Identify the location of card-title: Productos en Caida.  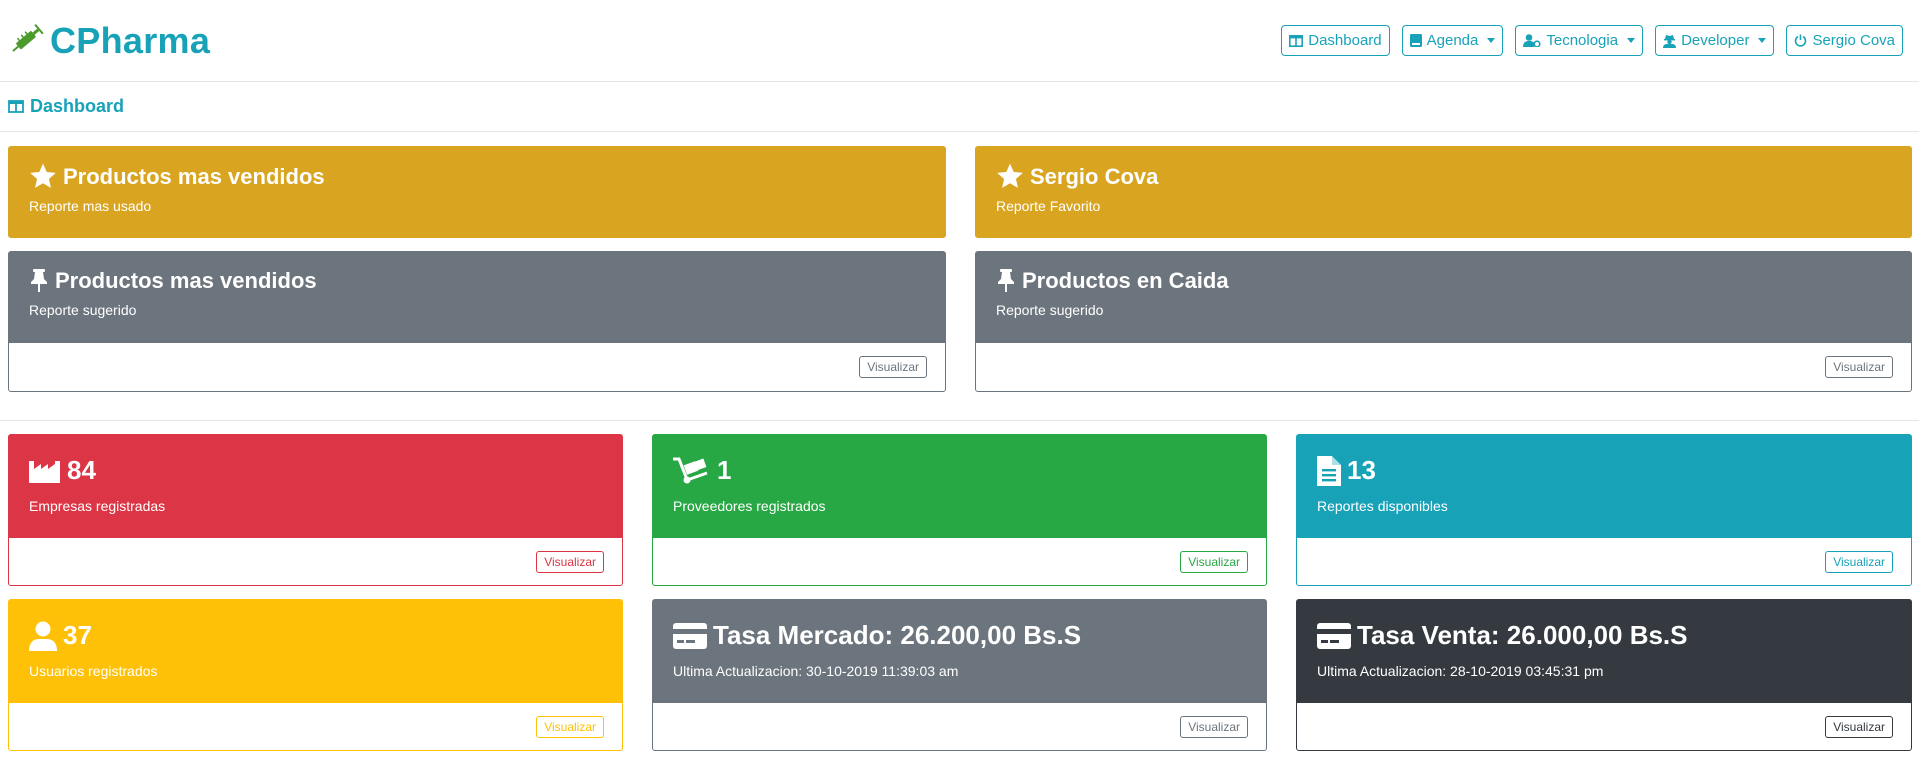
(1125, 280).